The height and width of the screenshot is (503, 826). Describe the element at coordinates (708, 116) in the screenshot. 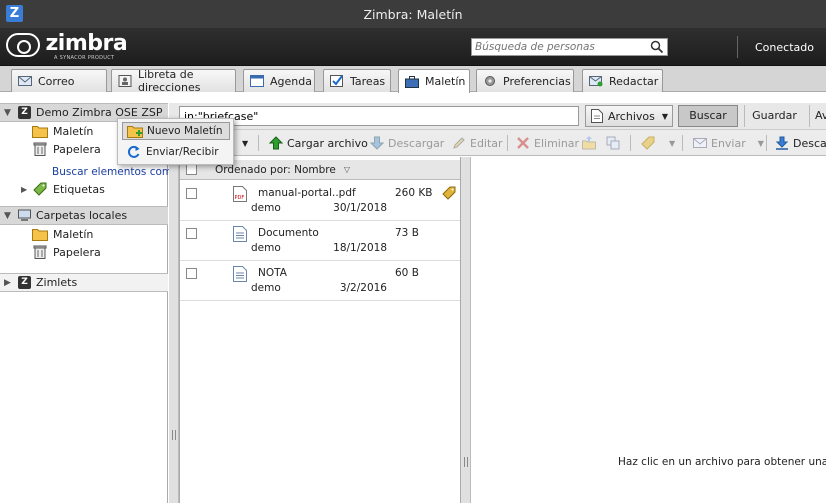

I see `search-button: Buscar` at that location.